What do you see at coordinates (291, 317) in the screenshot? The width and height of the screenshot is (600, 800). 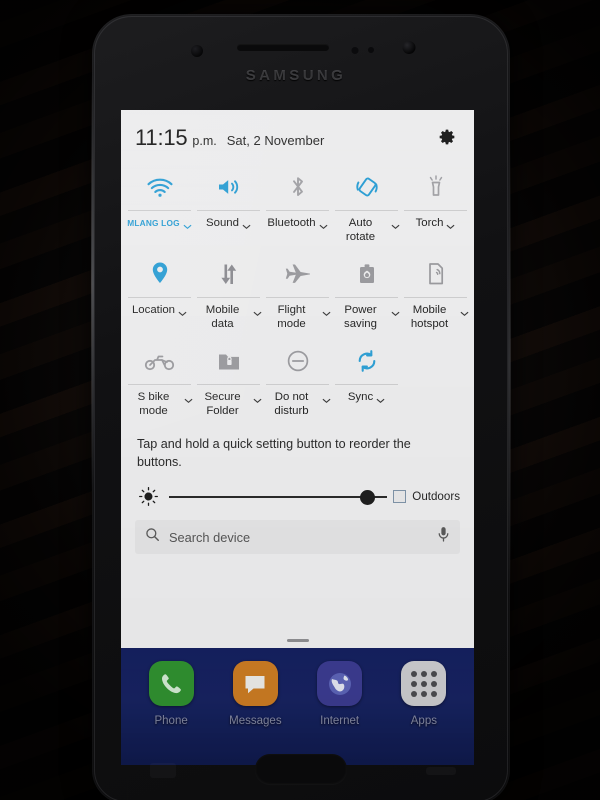 I see `qs-label-flight-mode: Flight mode` at bounding box center [291, 317].